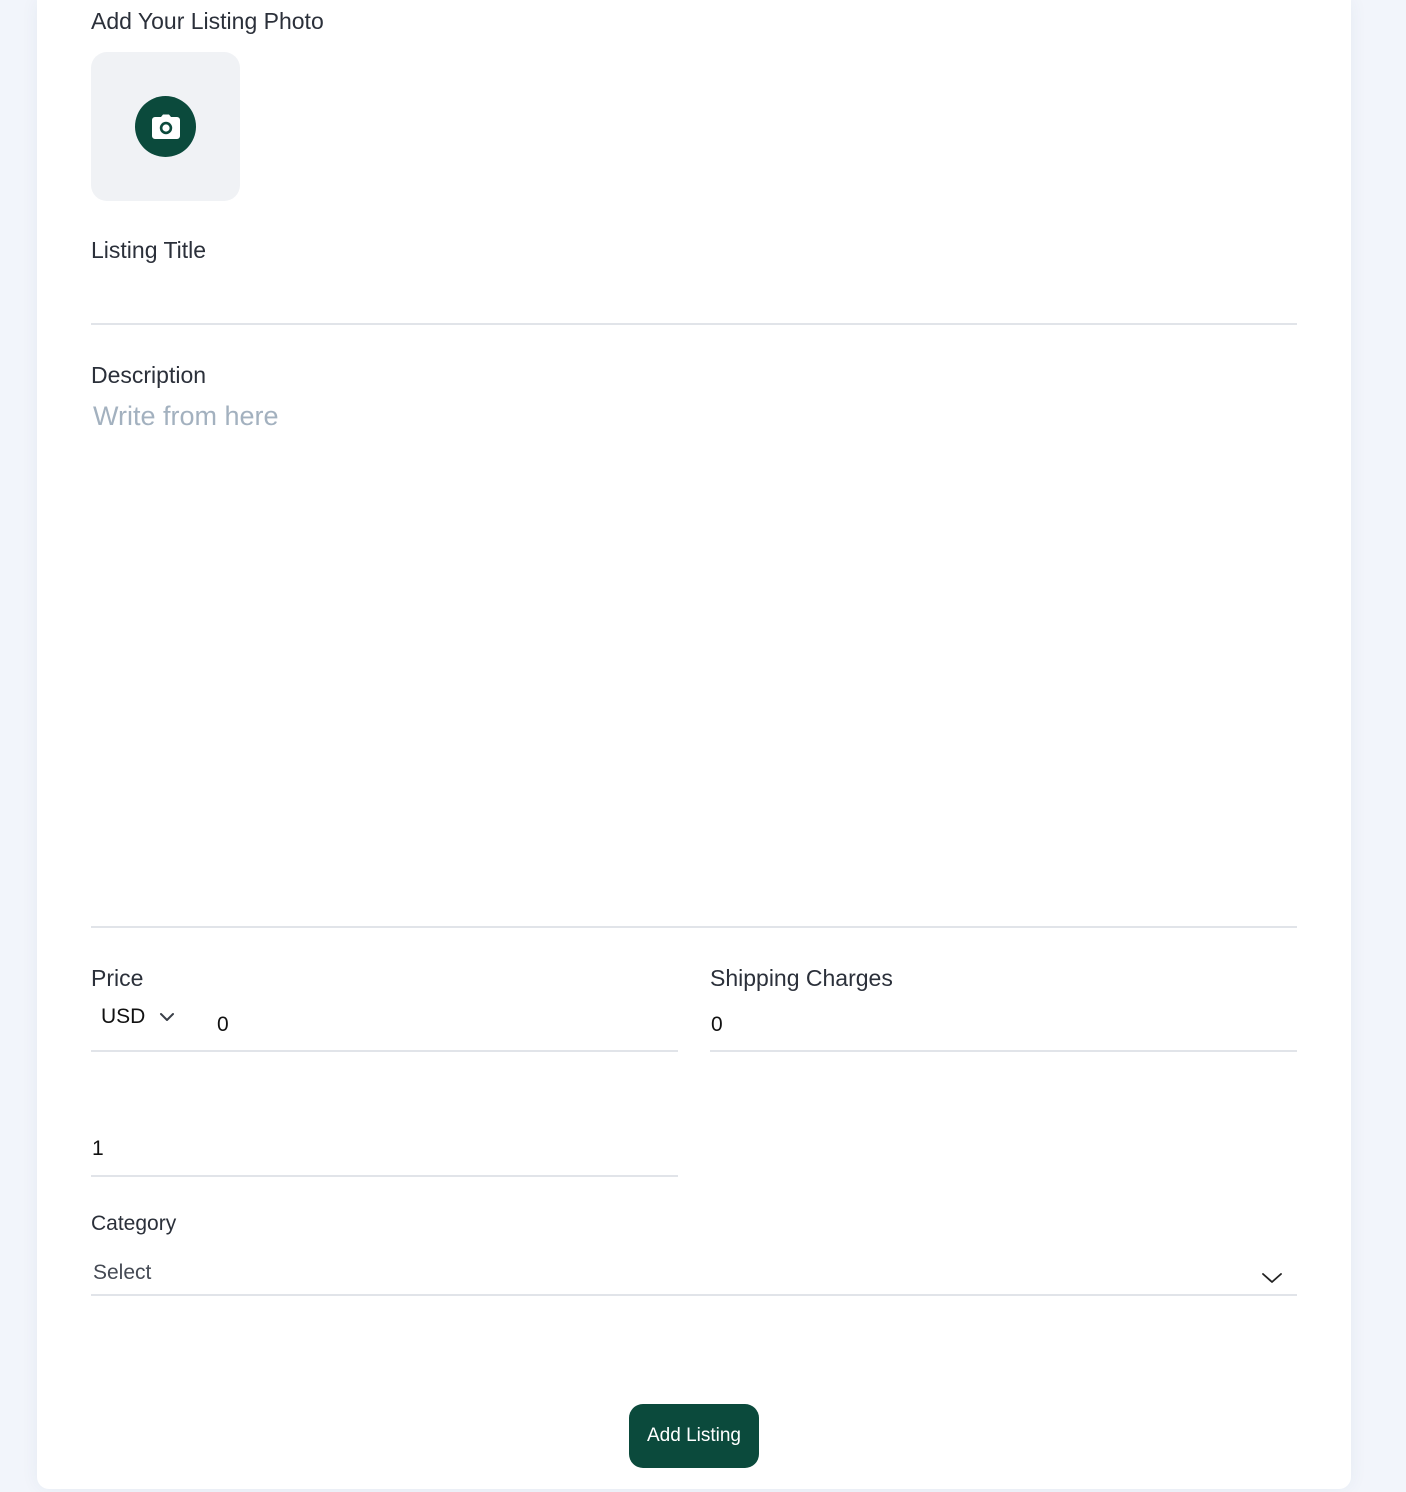 Image resolution: width=1406 pixels, height=1492 pixels. Describe the element at coordinates (207, 21) in the screenshot. I see `photo-label: Add Your Listing Photo` at that location.